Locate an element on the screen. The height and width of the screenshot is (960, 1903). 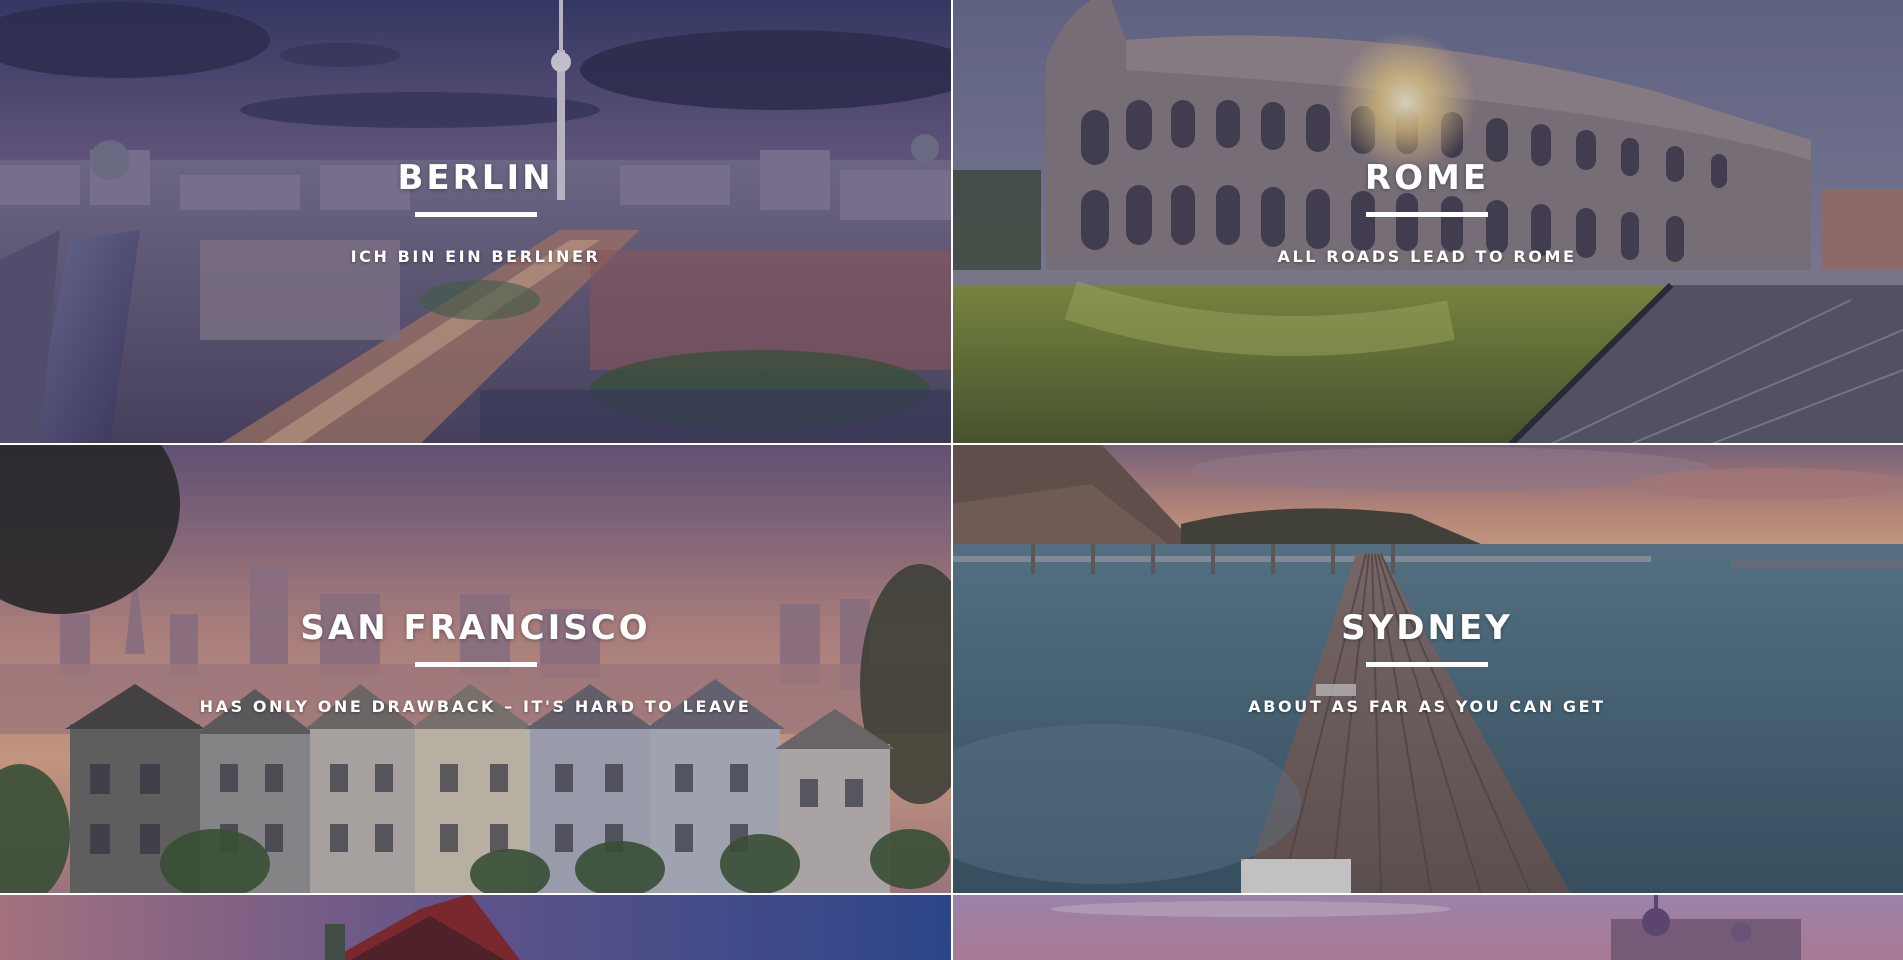
column-divider is located at coordinates (952, 480).